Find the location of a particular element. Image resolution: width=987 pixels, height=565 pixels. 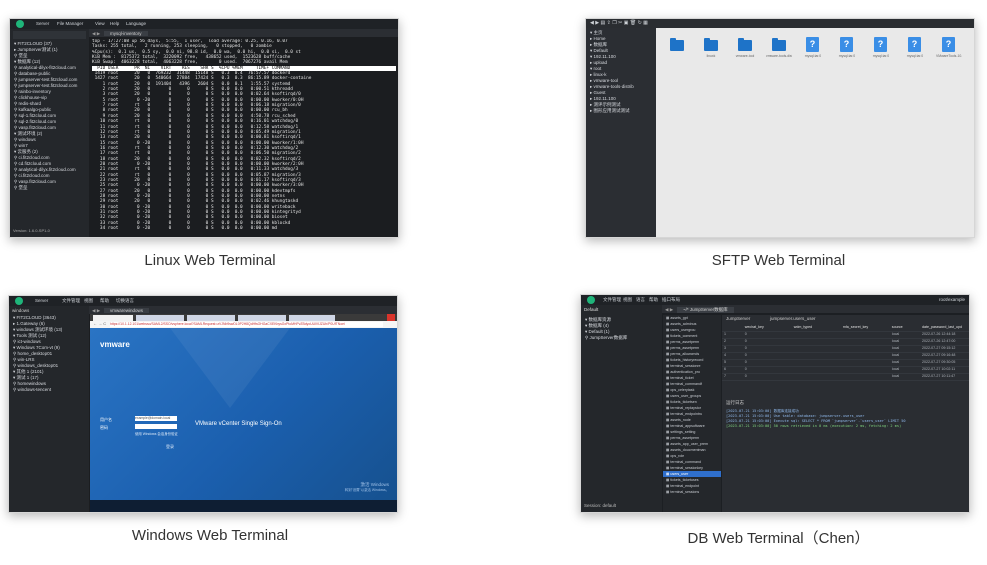

result-cell: 2022-07-27 09:15:12 is located at coordinates (938, 348).